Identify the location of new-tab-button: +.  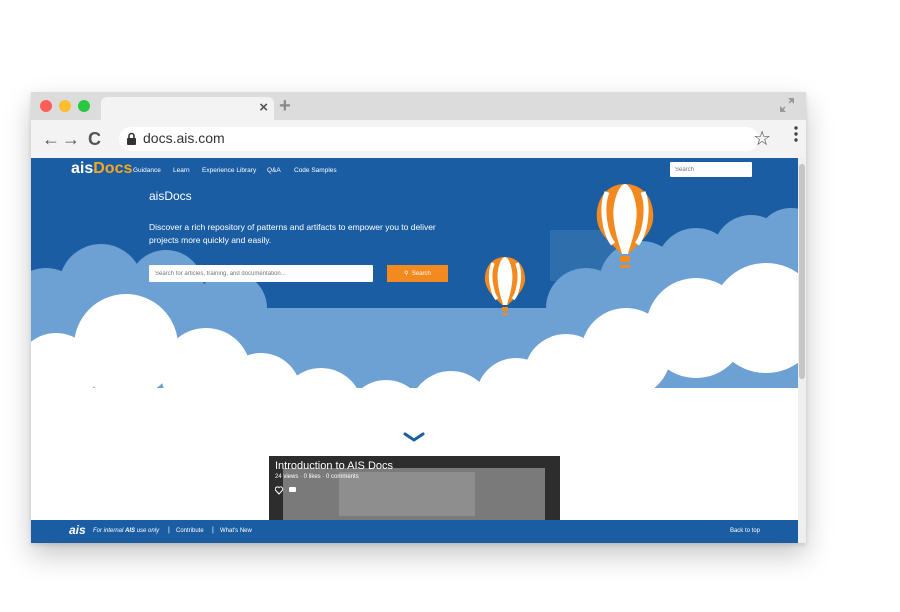
(285, 106).